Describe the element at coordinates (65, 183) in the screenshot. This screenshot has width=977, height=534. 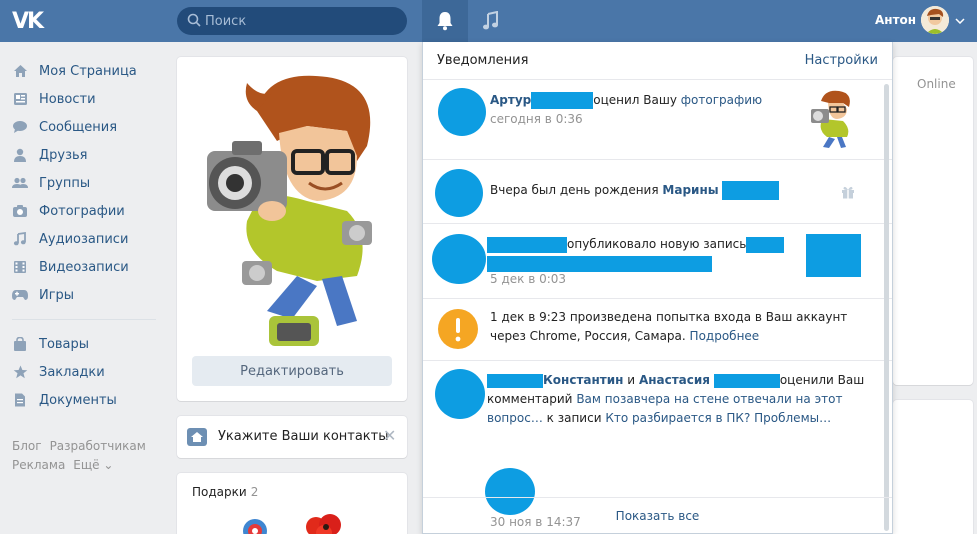
I see `sidebar-item-label: Группы` at that location.